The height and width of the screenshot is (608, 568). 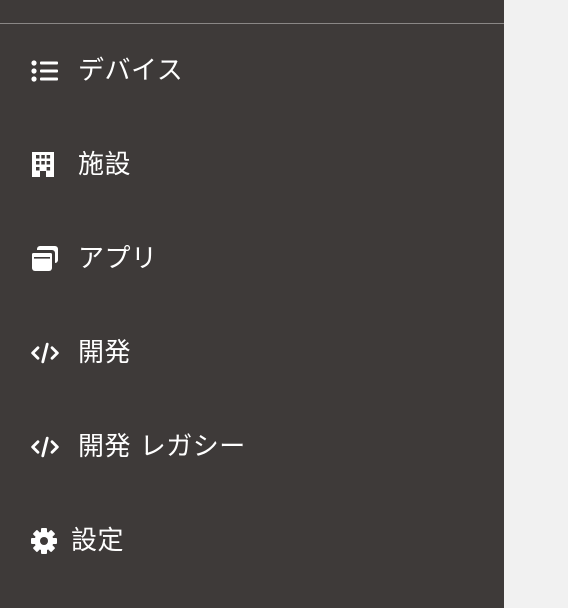 What do you see at coordinates (45, 71) in the screenshot?
I see `list-icon` at bounding box center [45, 71].